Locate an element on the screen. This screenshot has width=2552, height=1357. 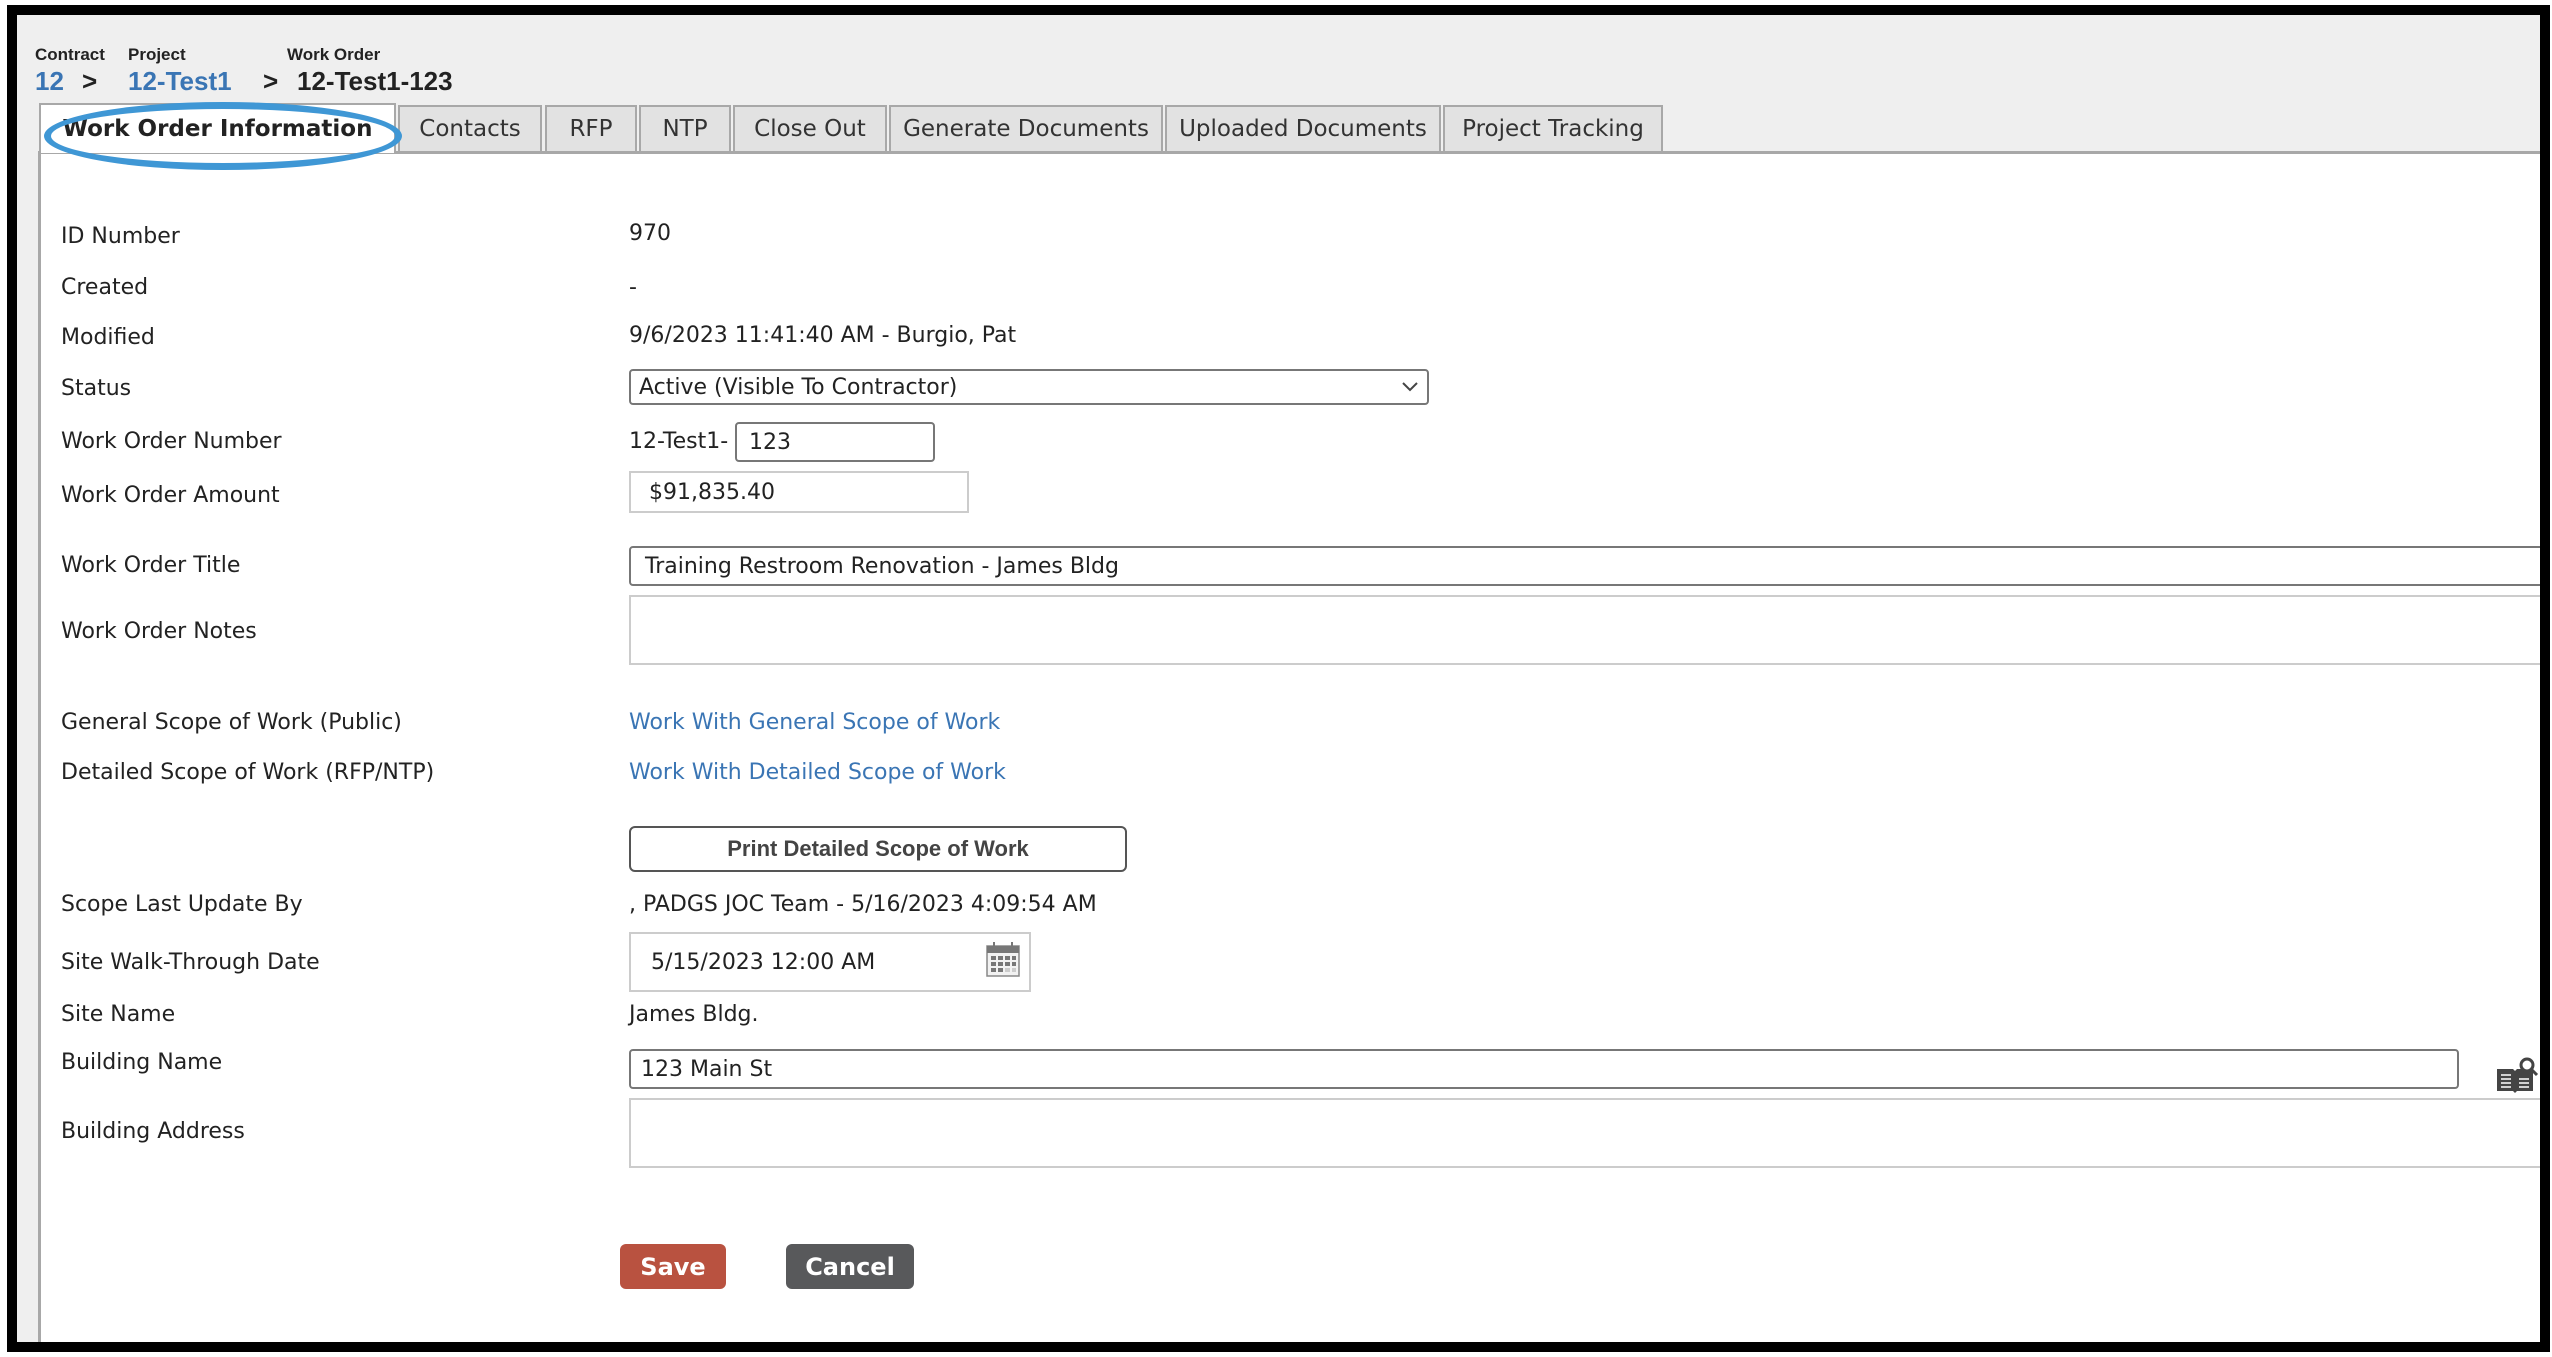
print-detailed-scope-button: Print Detailed Scope of Work is located at coordinates (878, 849).